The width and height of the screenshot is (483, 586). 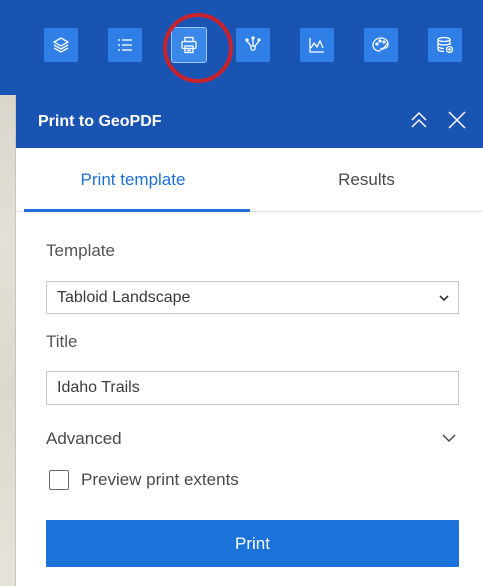 I want to click on list-icon, so click(x=125, y=45).